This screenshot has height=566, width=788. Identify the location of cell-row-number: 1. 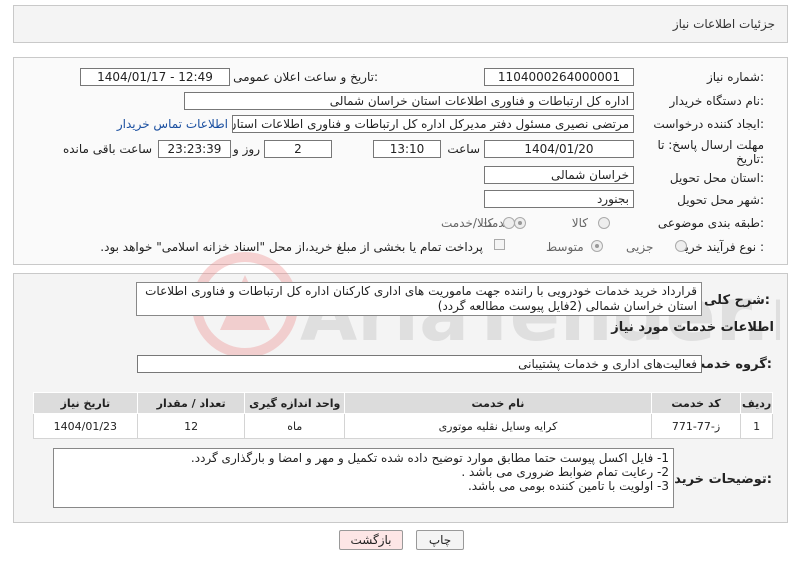
(756, 426).